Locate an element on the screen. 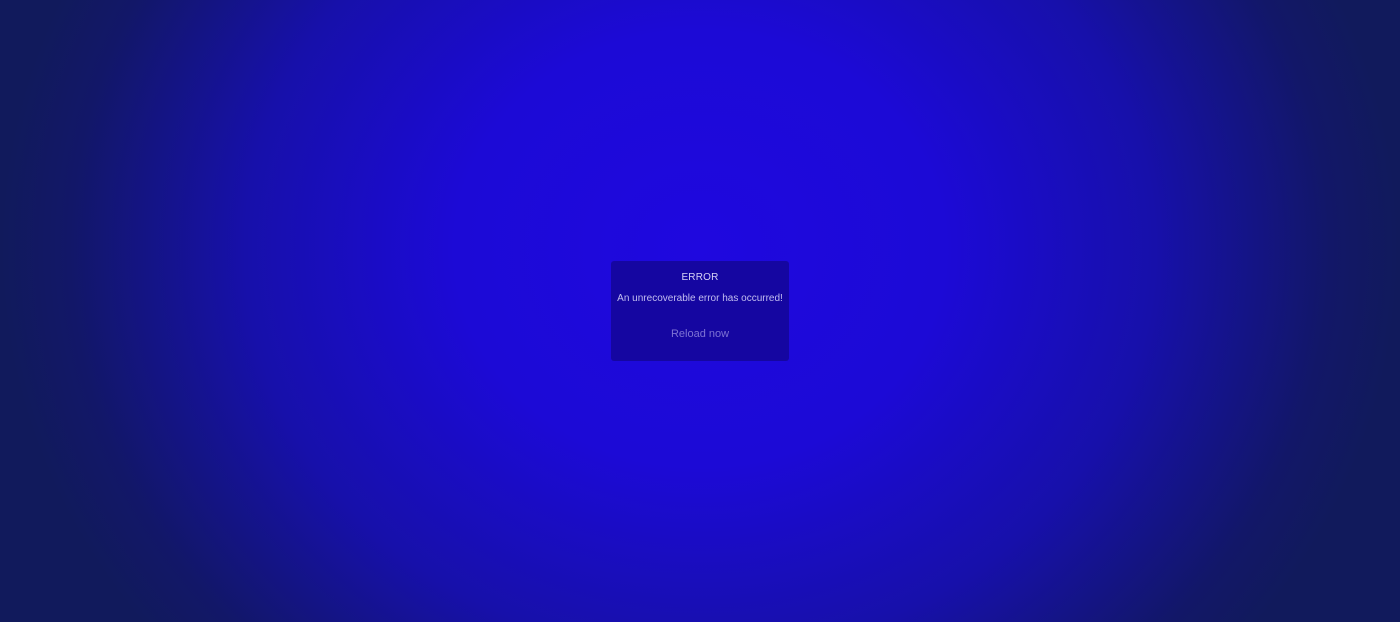  error-message: An unrecoverable error has occurred! is located at coordinates (700, 298).